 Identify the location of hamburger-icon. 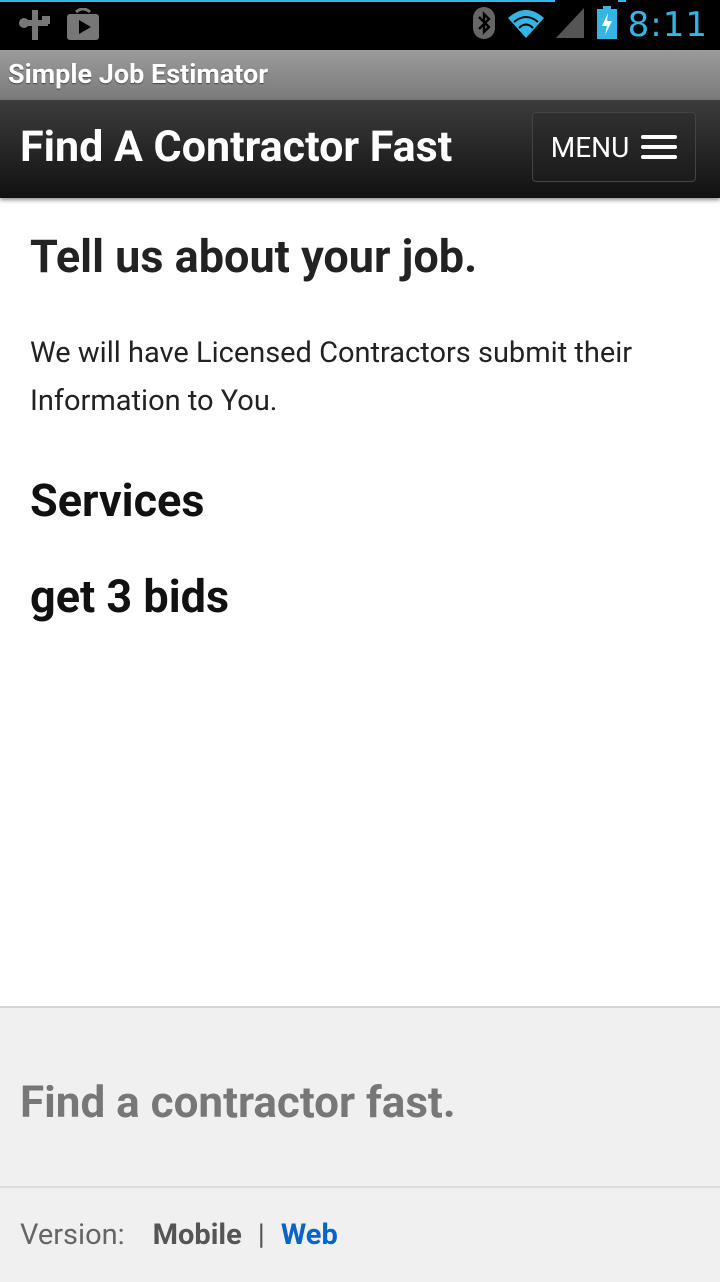
(659, 147).